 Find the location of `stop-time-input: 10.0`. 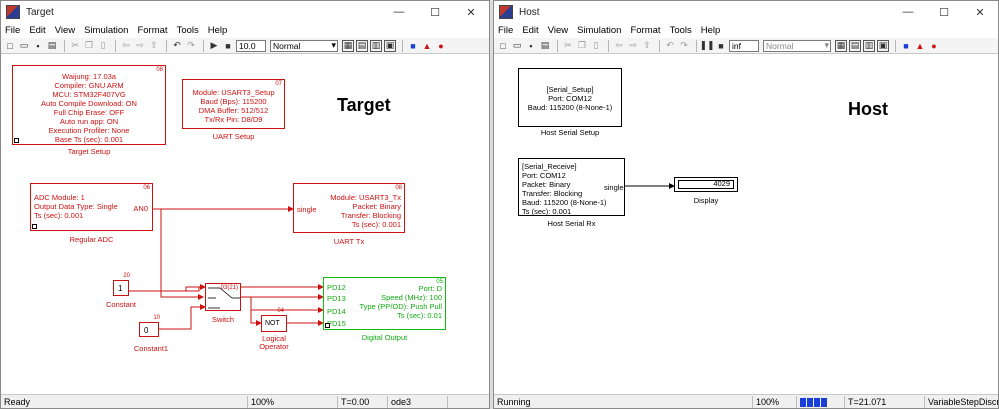

stop-time-input: 10.0 is located at coordinates (251, 45).